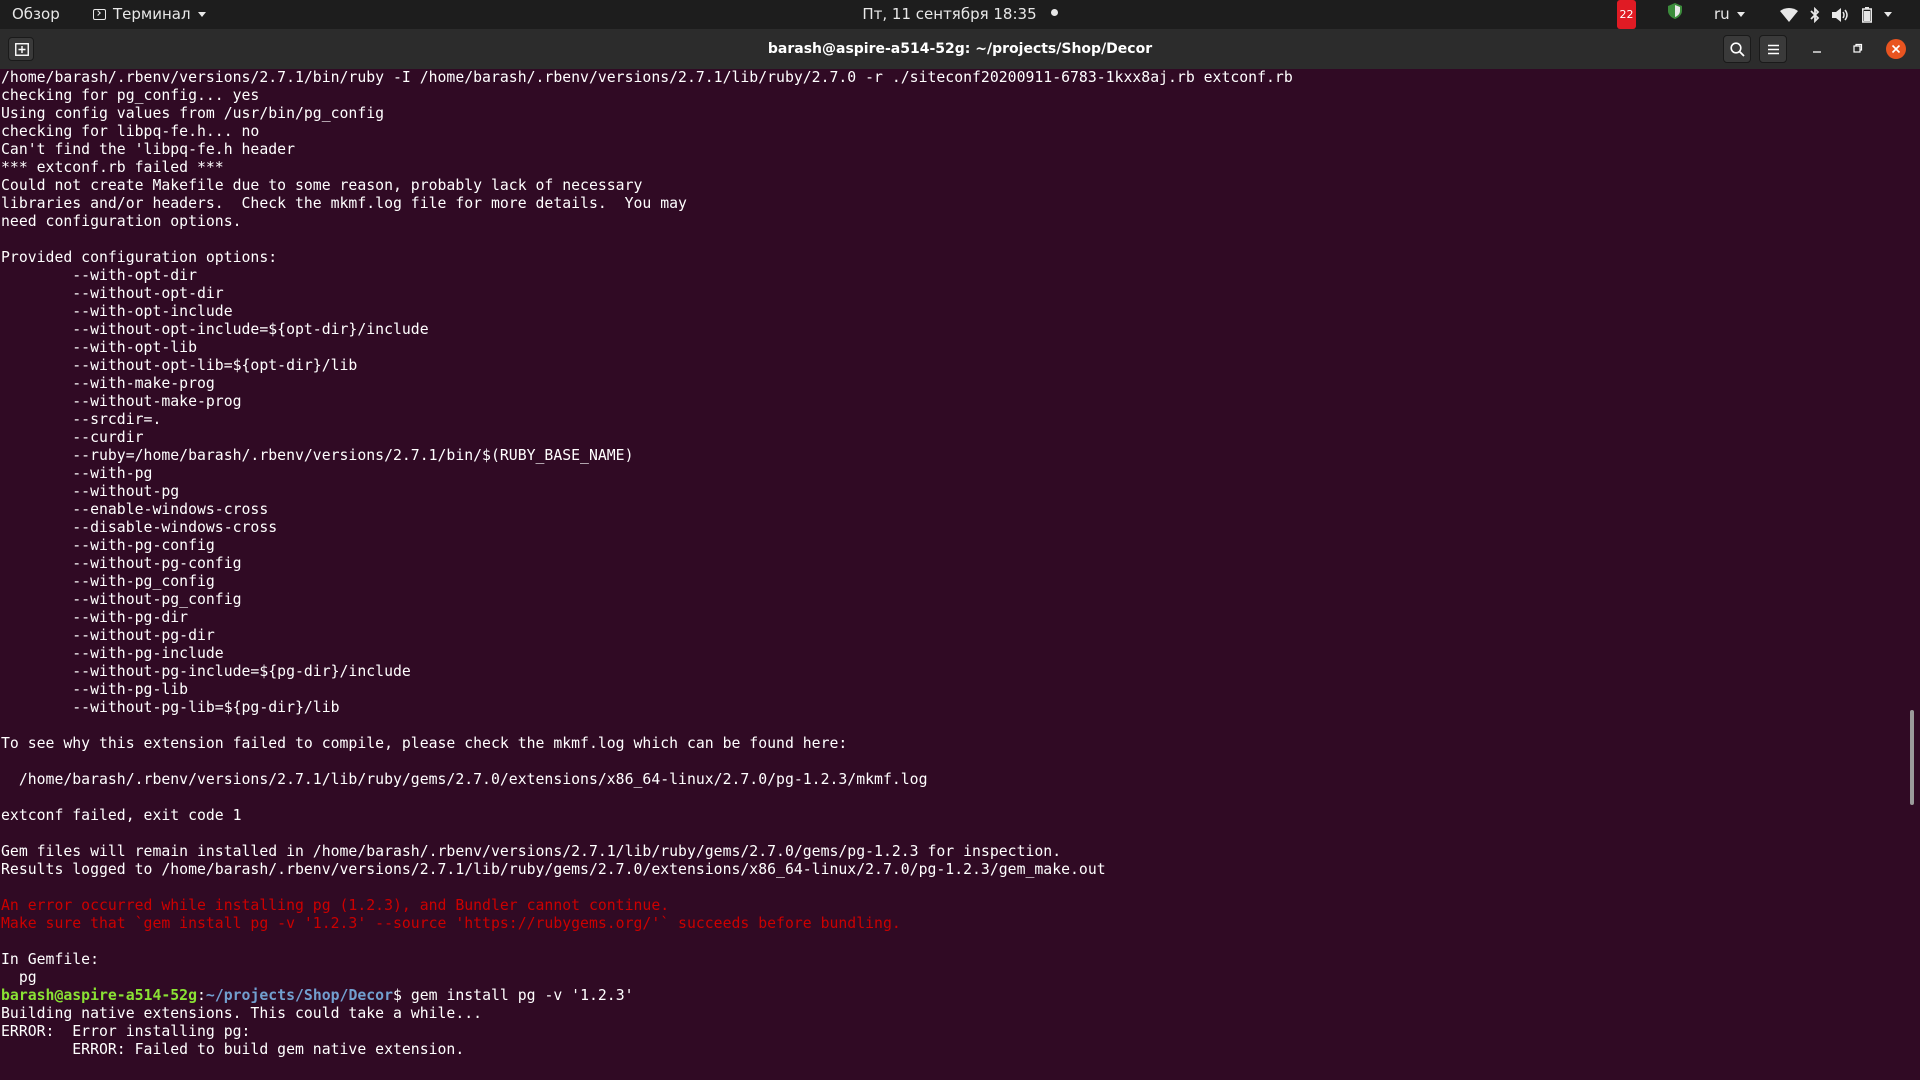  I want to click on terminal-line: --without-pg-lib=${pg-dir}/lib, so click(170, 707).